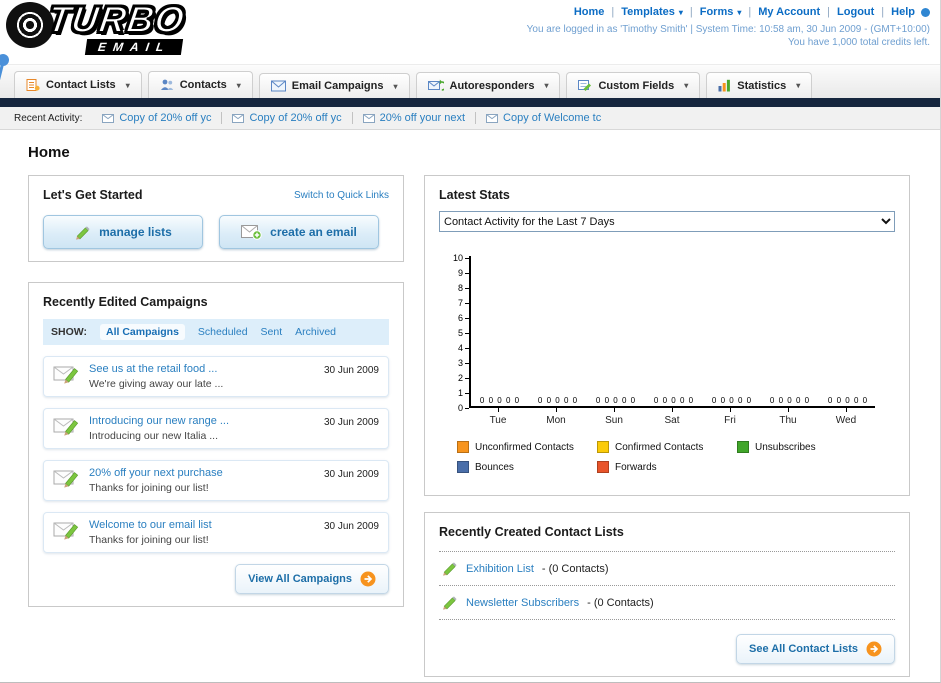 The height and width of the screenshot is (683, 941). I want to click on y-tick-label: 7, so click(463, 303).